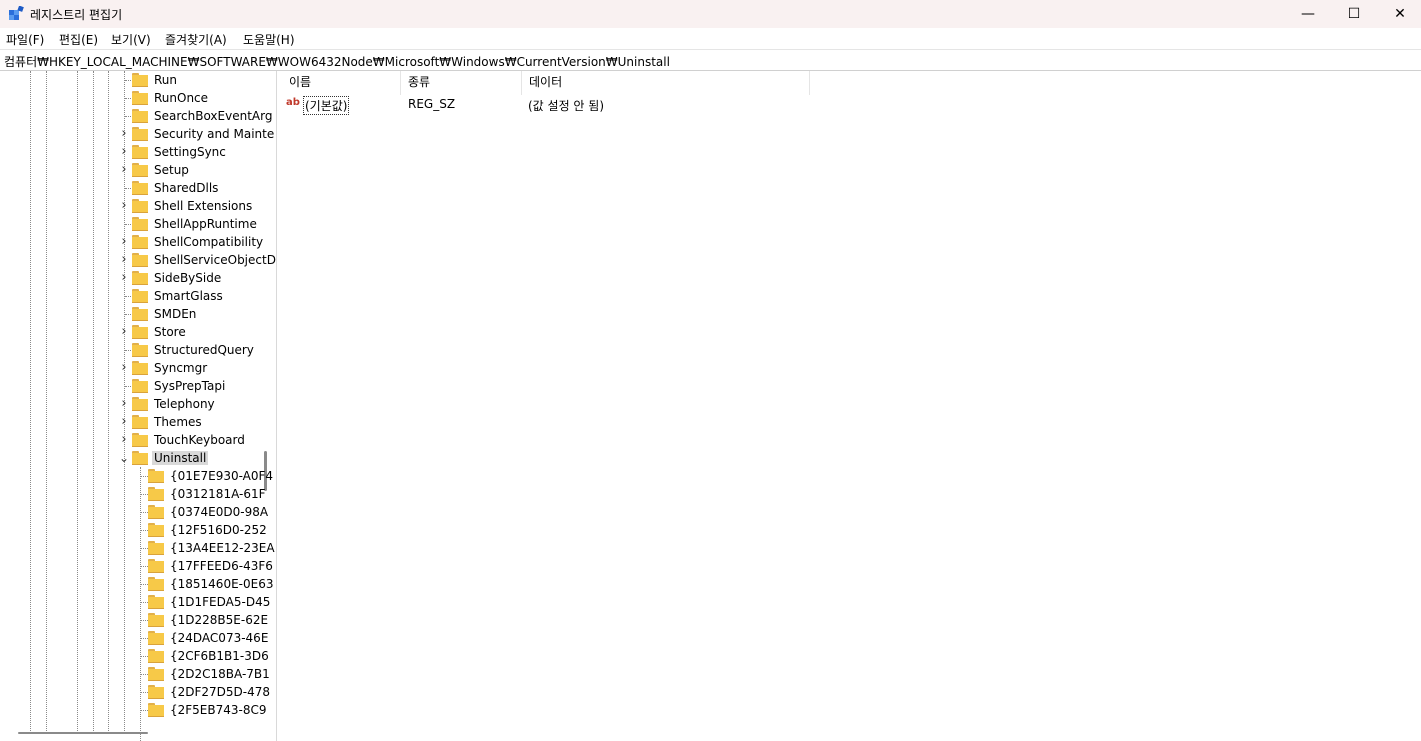 The width and height of the screenshot is (1421, 741). Describe the element at coordinates (138, 710) in the screenshot. I see `tree-item: {2F5EB743-8C9` at that location.